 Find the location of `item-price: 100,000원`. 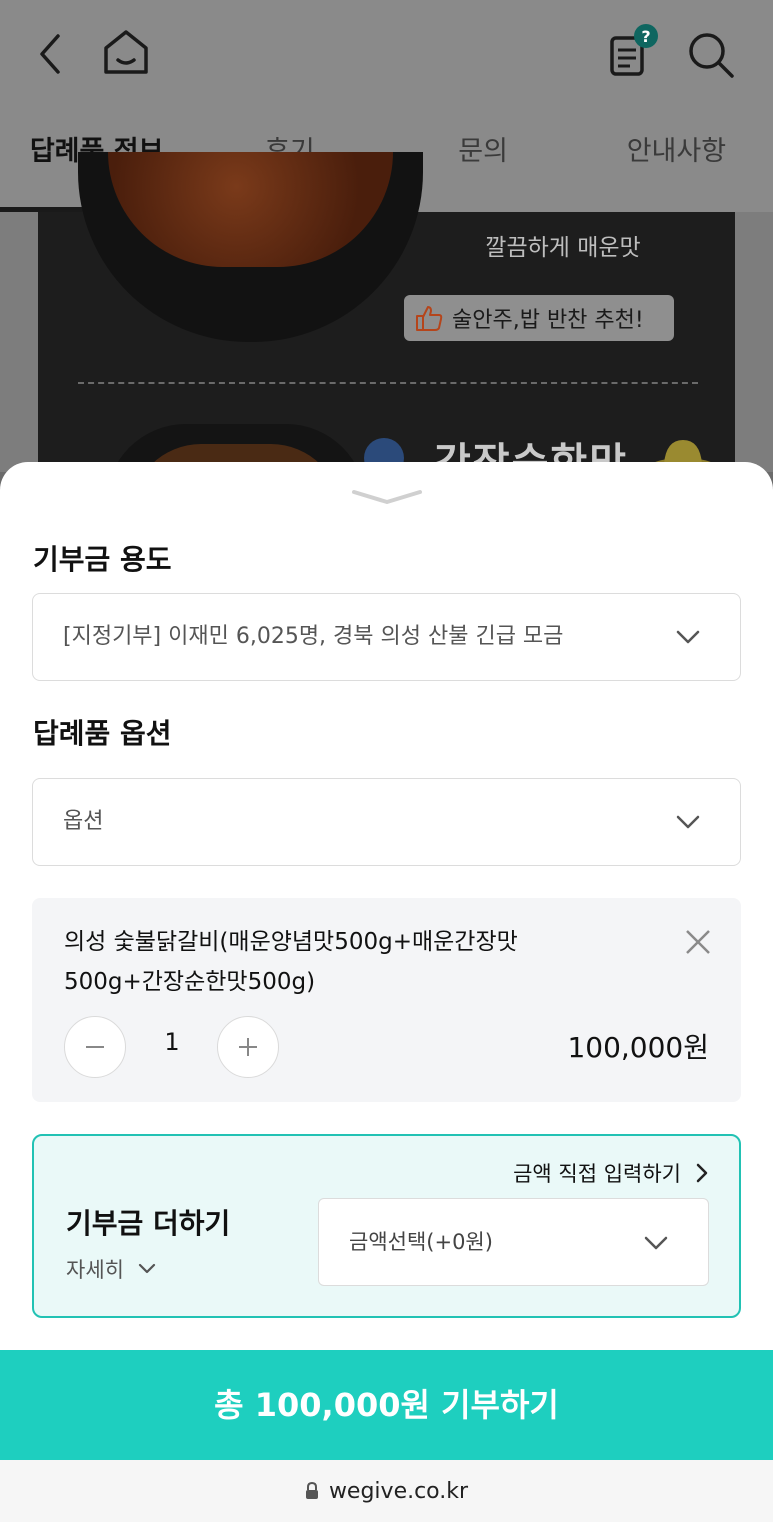

item-price: 100,000원 is located at coordinates (638, 1047).